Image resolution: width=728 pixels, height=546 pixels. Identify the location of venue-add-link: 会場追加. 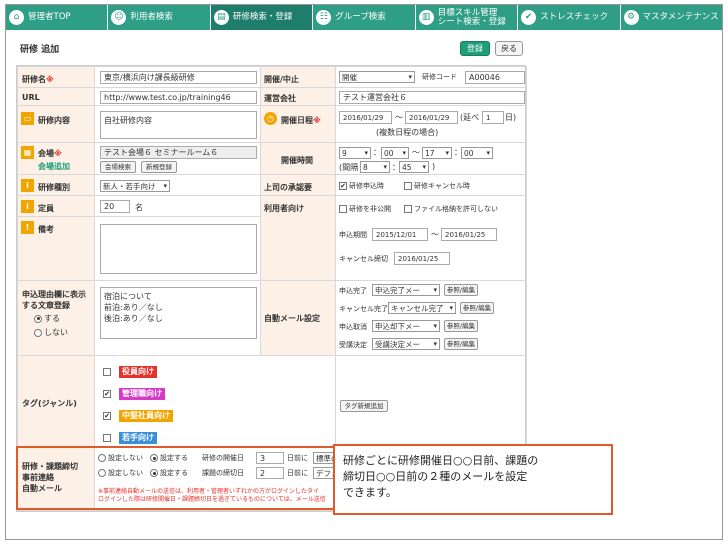
(54, 166).